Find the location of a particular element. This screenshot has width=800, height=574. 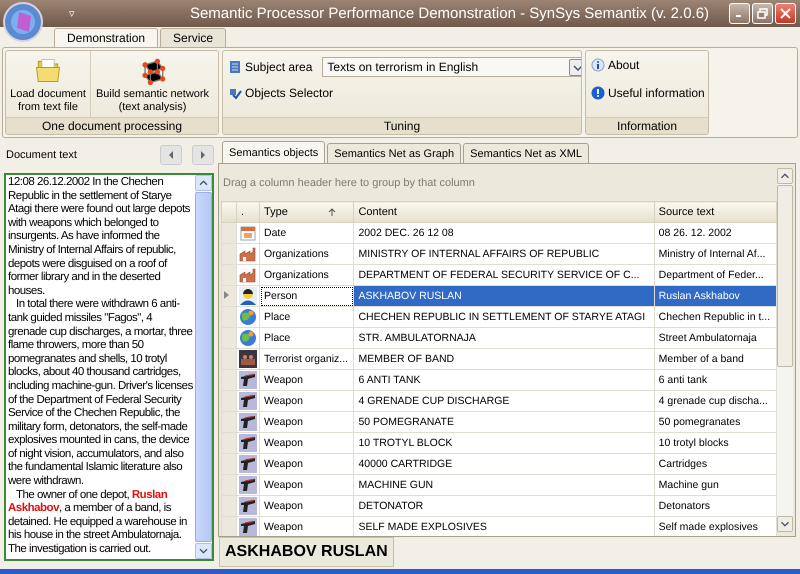

factory-icon is located at coordinates (248, 254).